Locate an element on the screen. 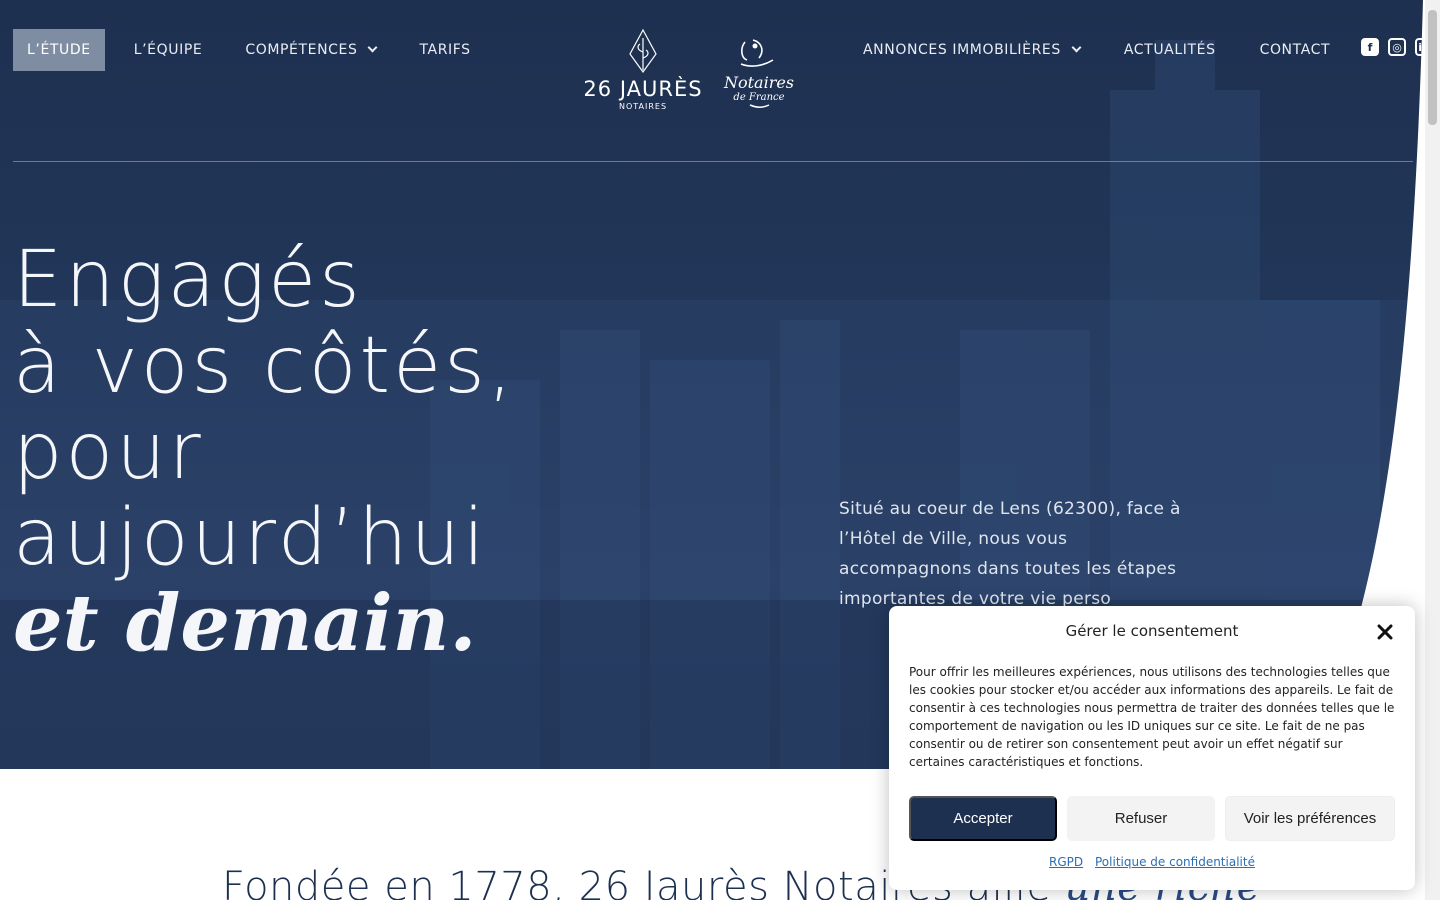  diamond-leaf-icon is located at coordinates (643, 51).